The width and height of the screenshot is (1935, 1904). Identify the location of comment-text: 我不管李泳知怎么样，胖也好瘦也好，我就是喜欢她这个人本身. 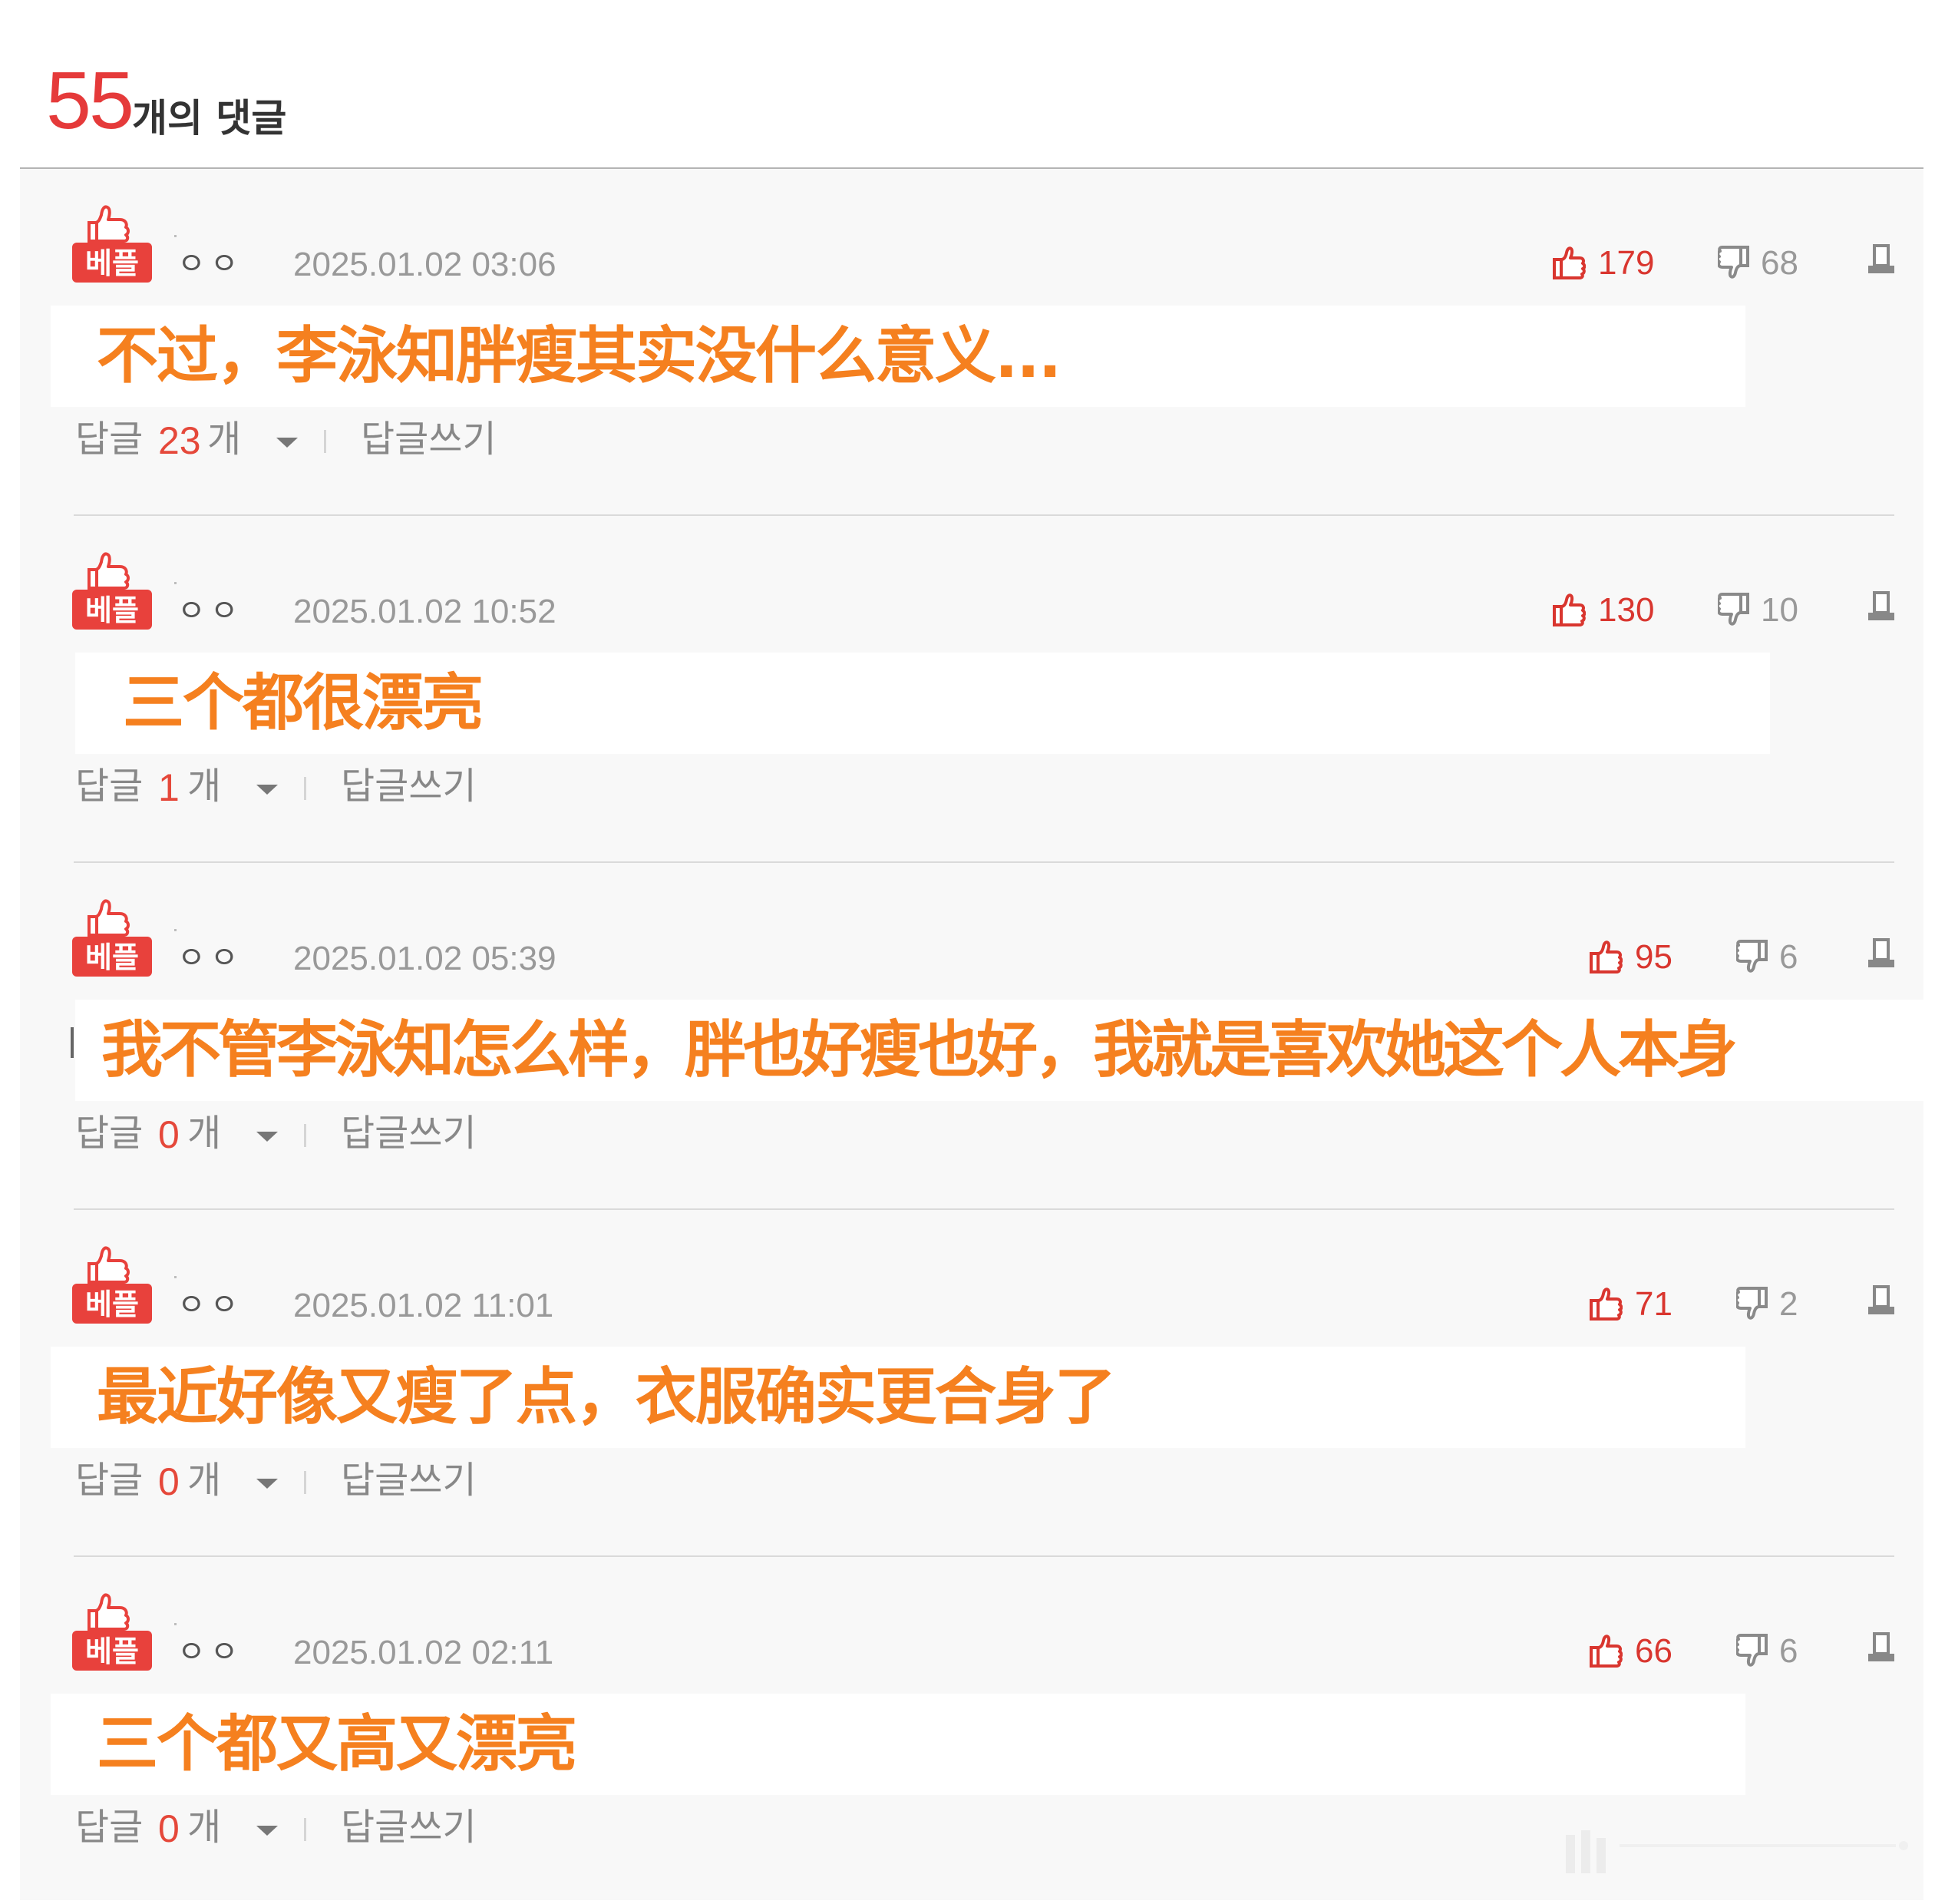
(919, 1050).